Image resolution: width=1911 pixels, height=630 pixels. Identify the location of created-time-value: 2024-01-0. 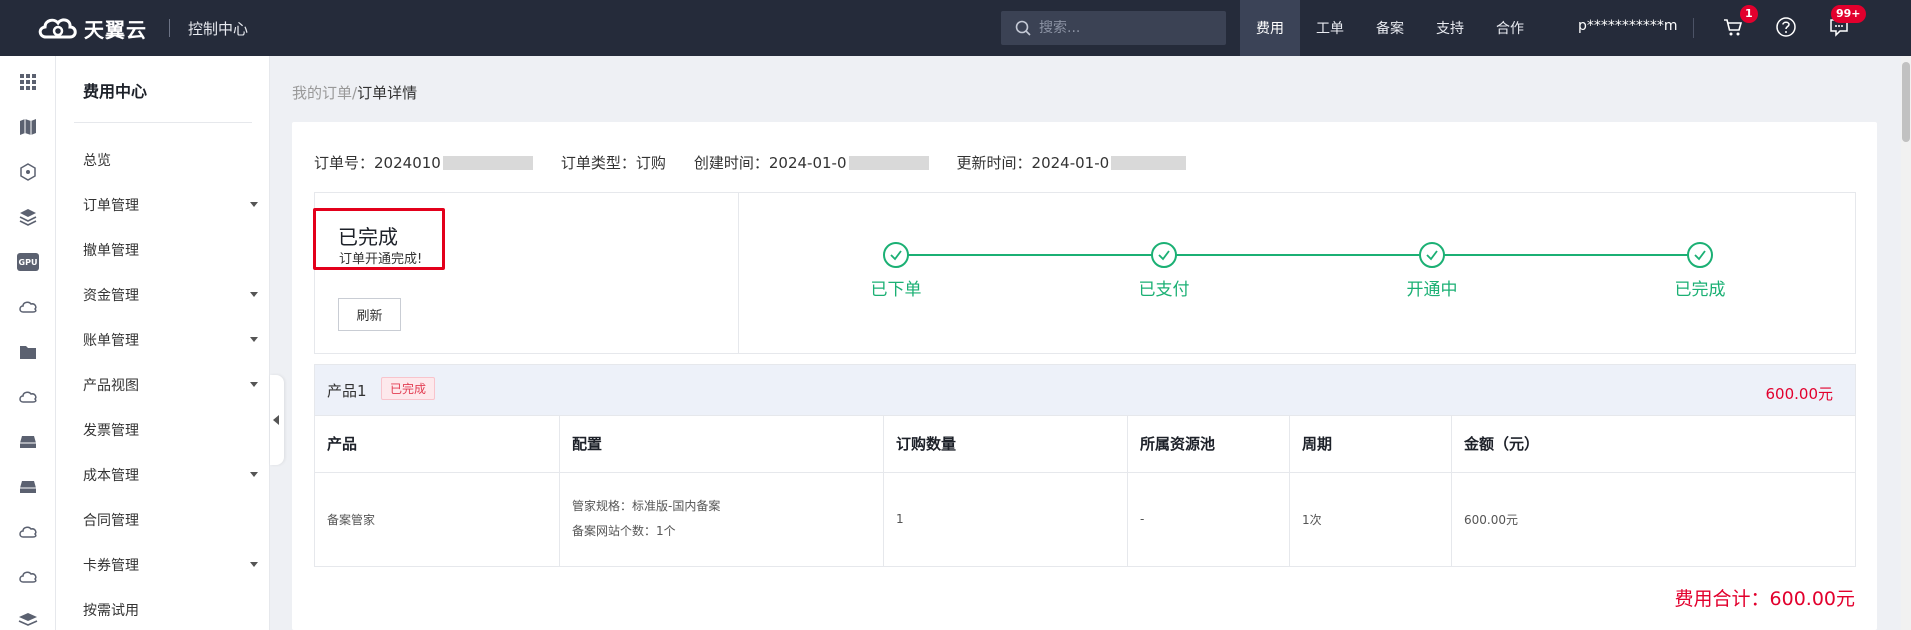
(807, 162).